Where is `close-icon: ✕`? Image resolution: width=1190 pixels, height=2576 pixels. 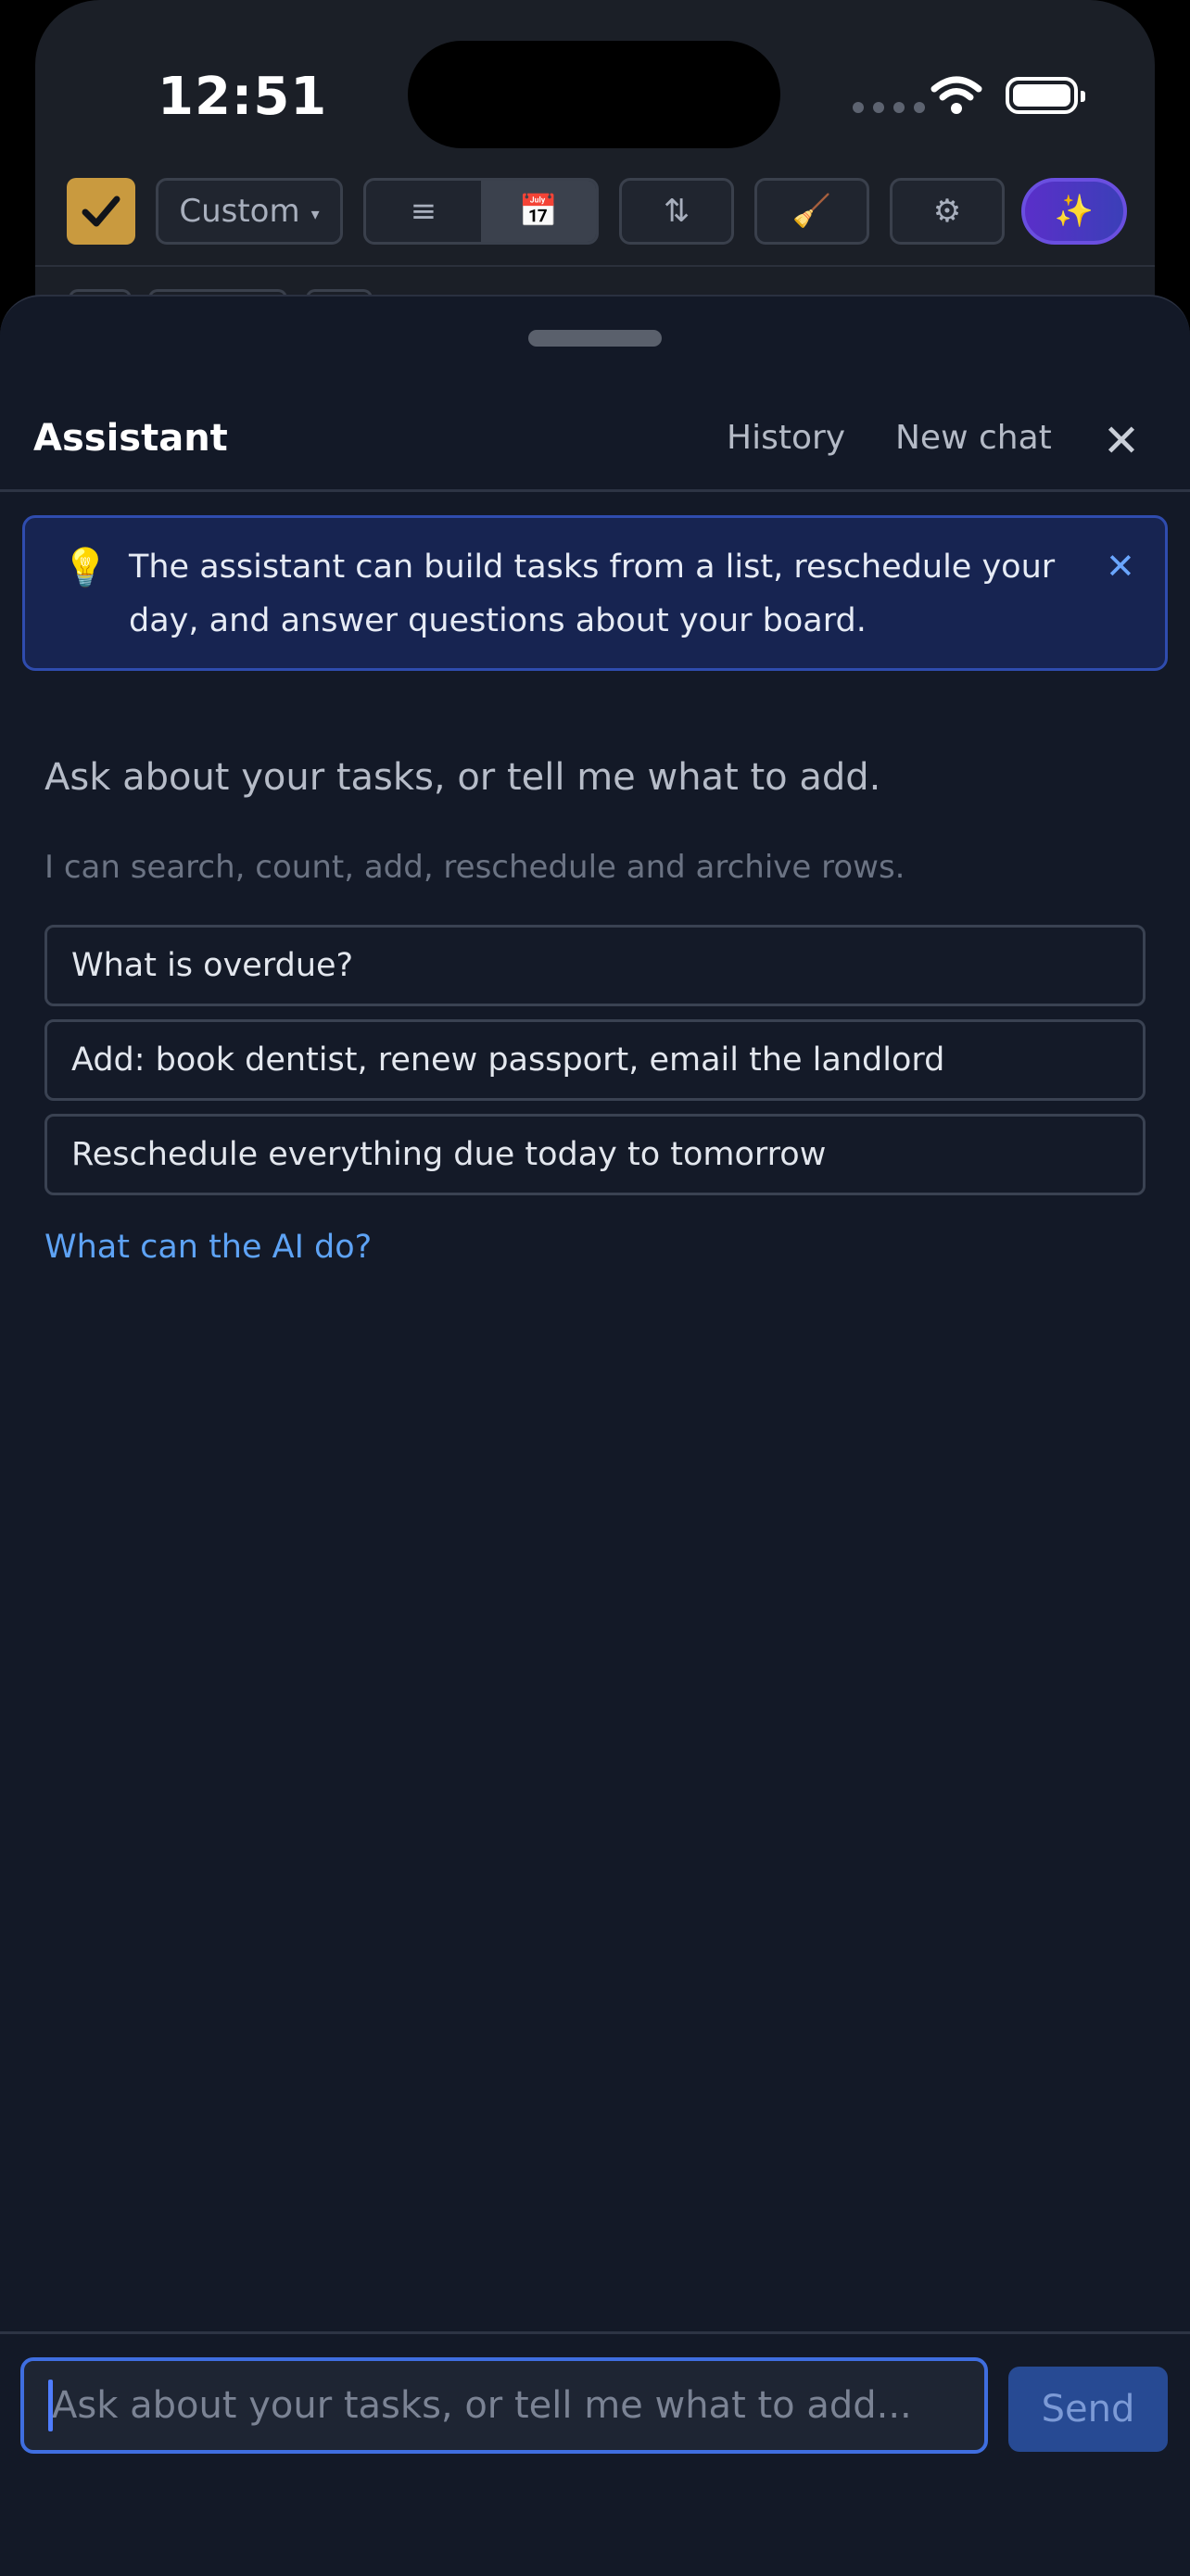 close-icon: ✕ is located at coordinates (1121, 441).